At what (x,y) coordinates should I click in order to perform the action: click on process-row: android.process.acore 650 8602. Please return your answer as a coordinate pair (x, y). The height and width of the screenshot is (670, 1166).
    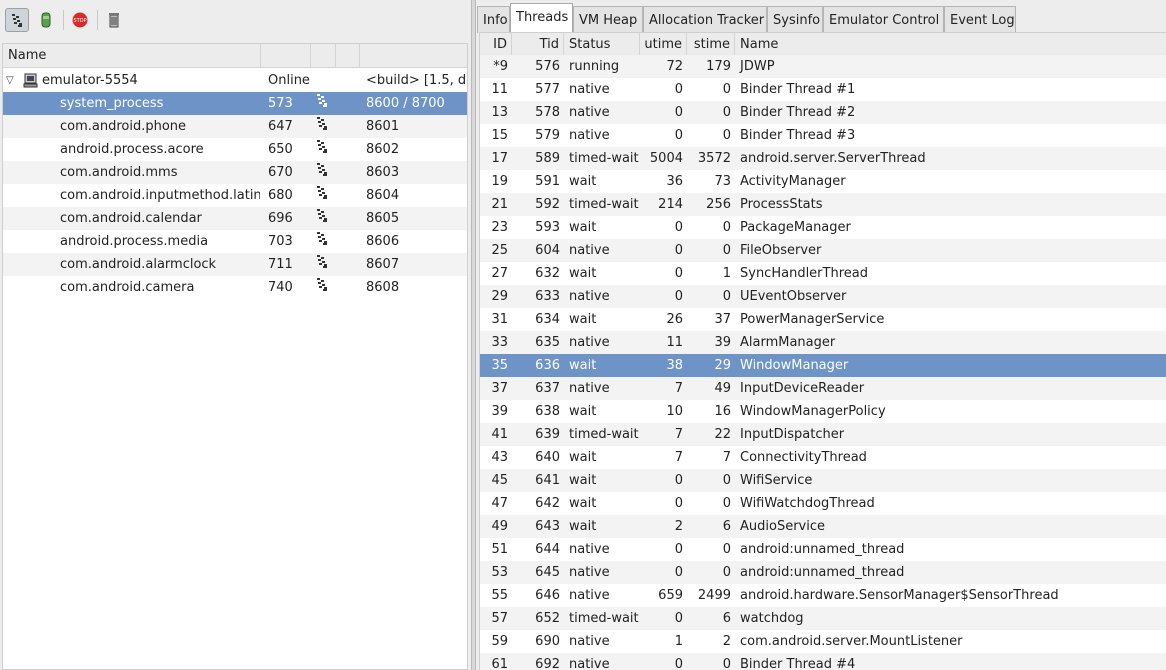
    Looking at the image, I should click on (235, 149).